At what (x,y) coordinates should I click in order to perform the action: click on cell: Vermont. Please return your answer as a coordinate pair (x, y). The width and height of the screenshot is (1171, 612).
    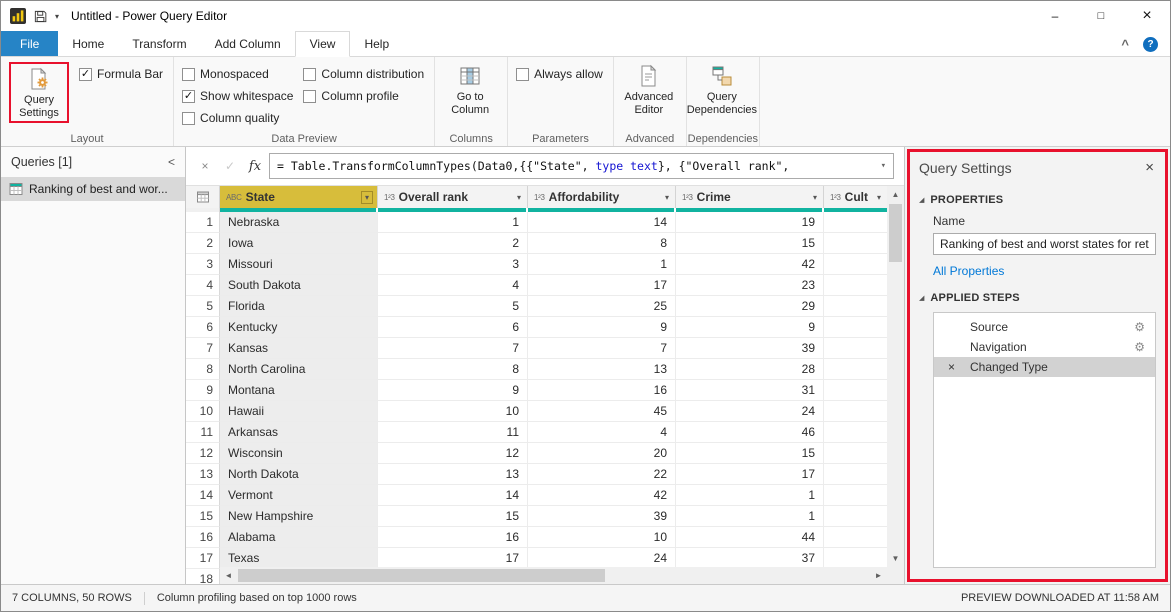
    Looking at the image, I should click on (299, 495).